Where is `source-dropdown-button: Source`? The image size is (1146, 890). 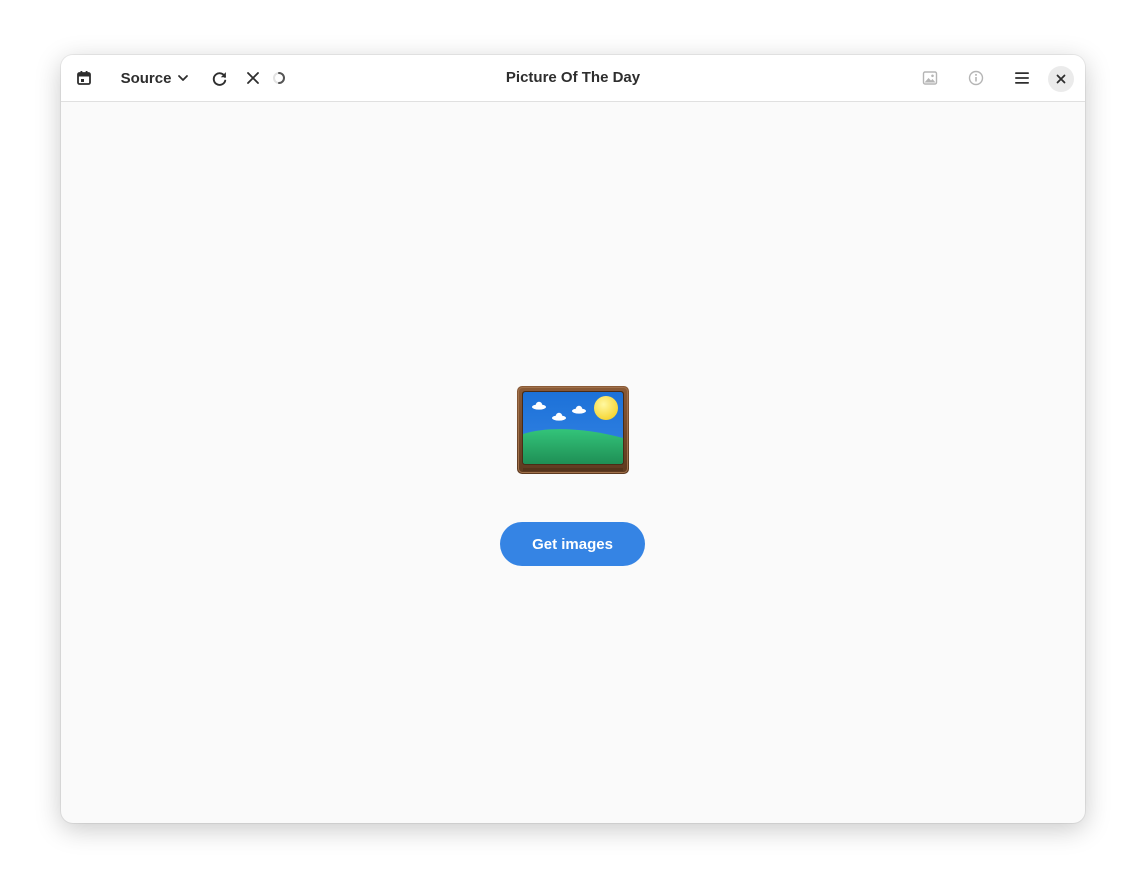
source-dropdown-button: Source is located at coordinates (155, 78).